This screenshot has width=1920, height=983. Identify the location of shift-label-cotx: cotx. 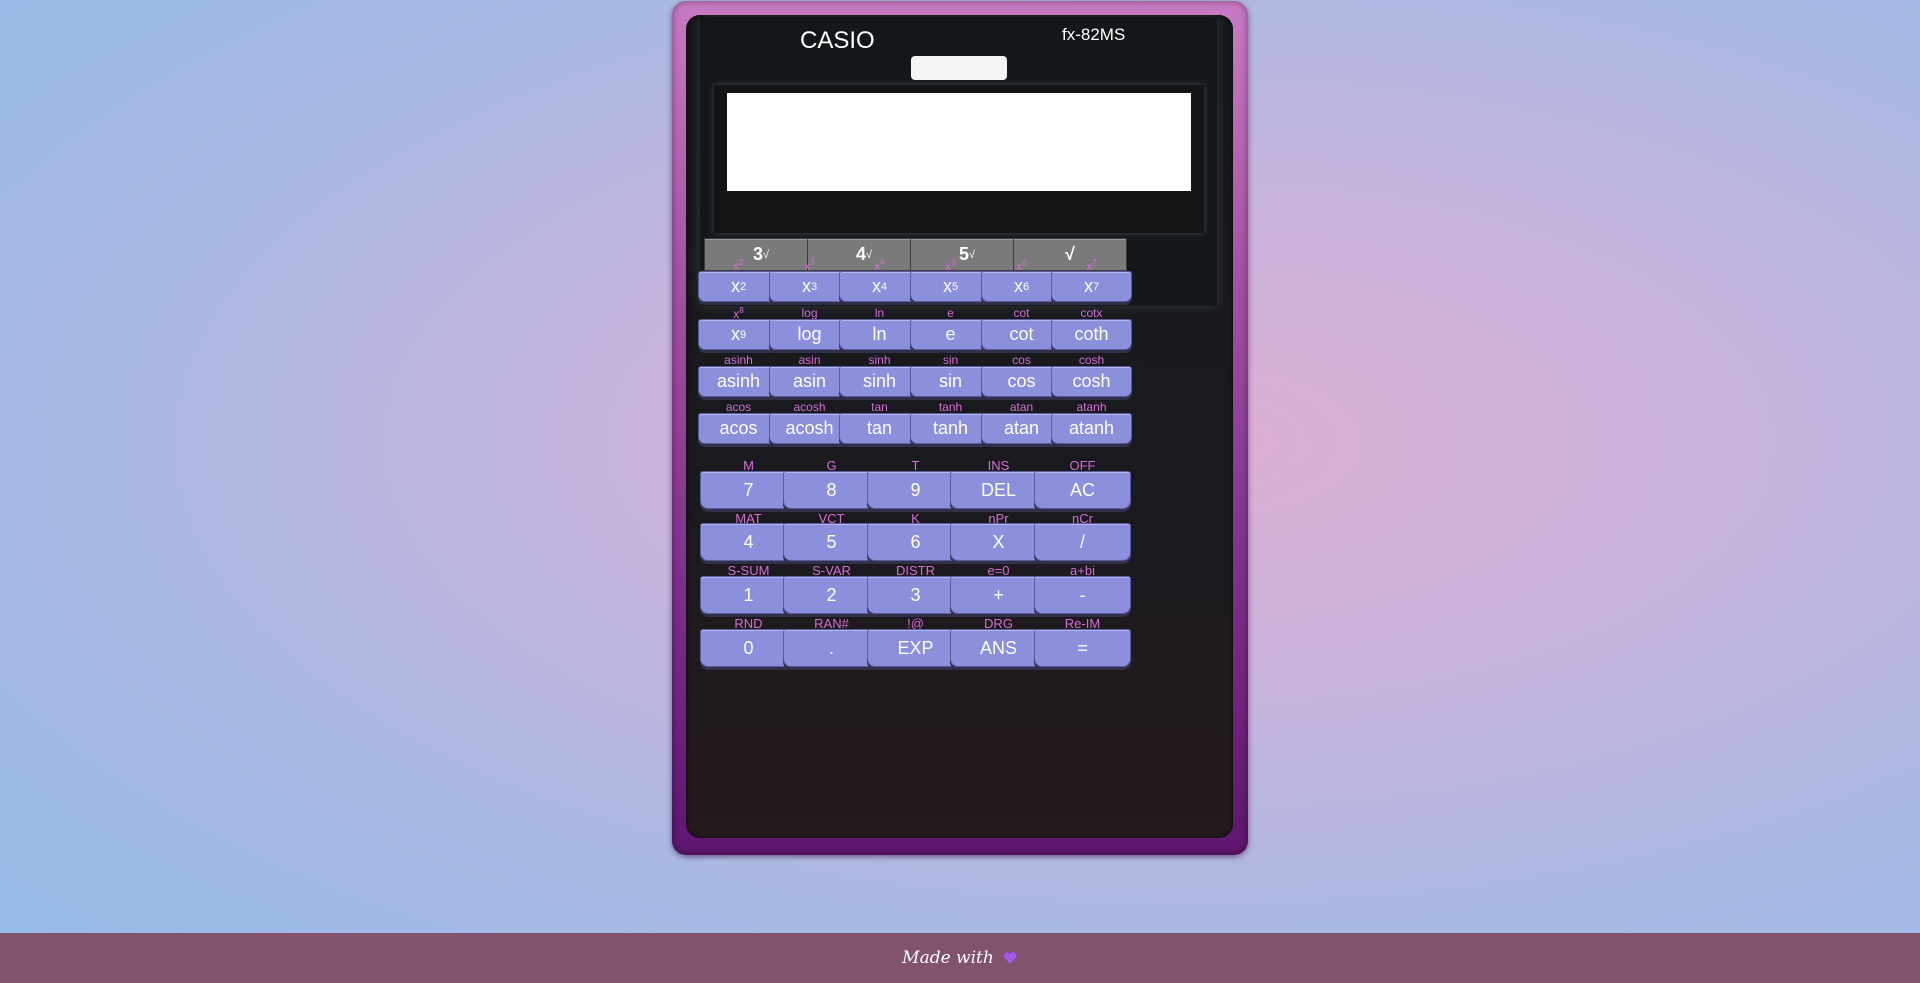
(1091, 313).